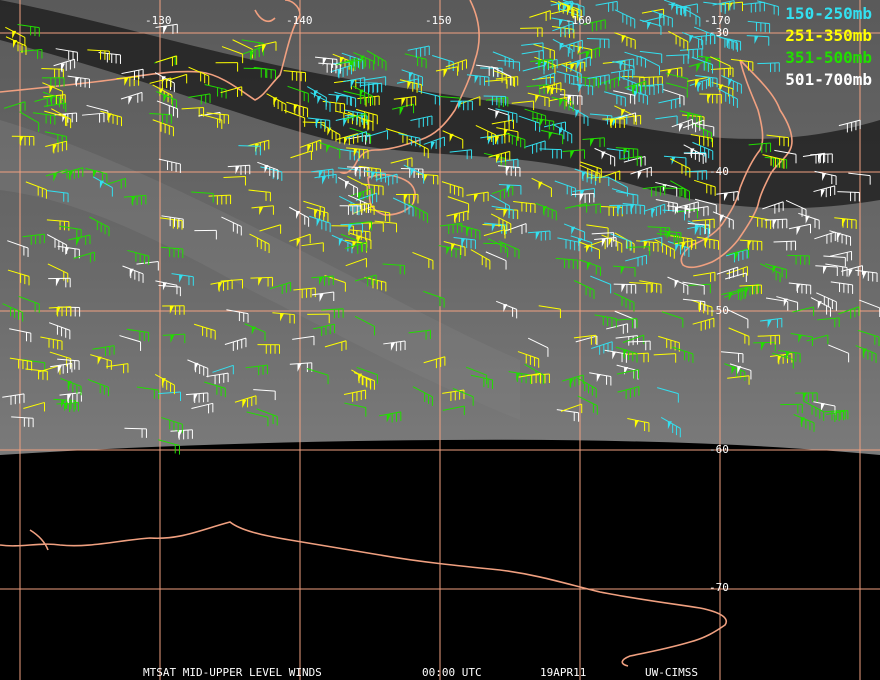 Image resolution: width=880 pixels, height=680 pixels. Describe the element at coordinates (719, 587) in the screenshot. I see `lat-label-70: -70` at that location.